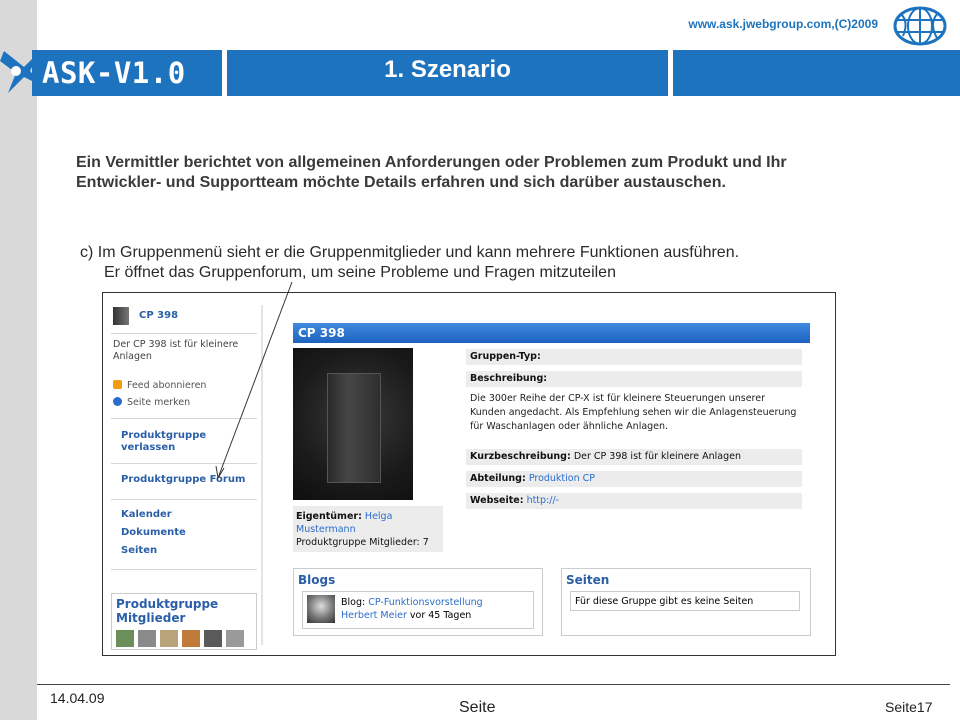 This screenshot has height=720, width=960. What do you see at coordinates (551, 333) in the screenshot?
I see `group-header-title: CP 398` at bounding box center [551, 333].